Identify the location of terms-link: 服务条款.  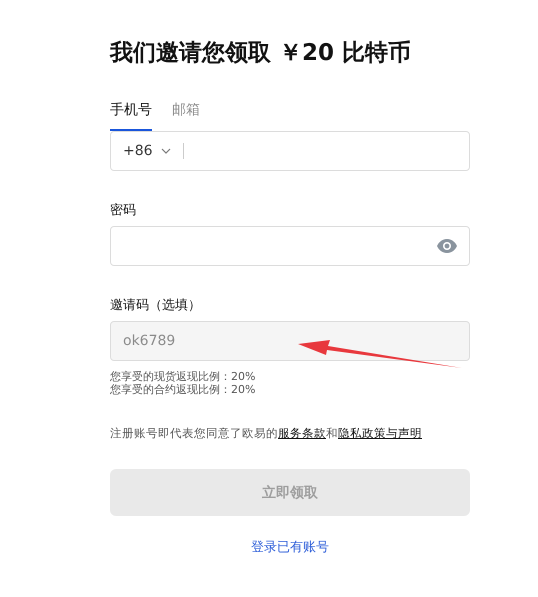
(302, 433).